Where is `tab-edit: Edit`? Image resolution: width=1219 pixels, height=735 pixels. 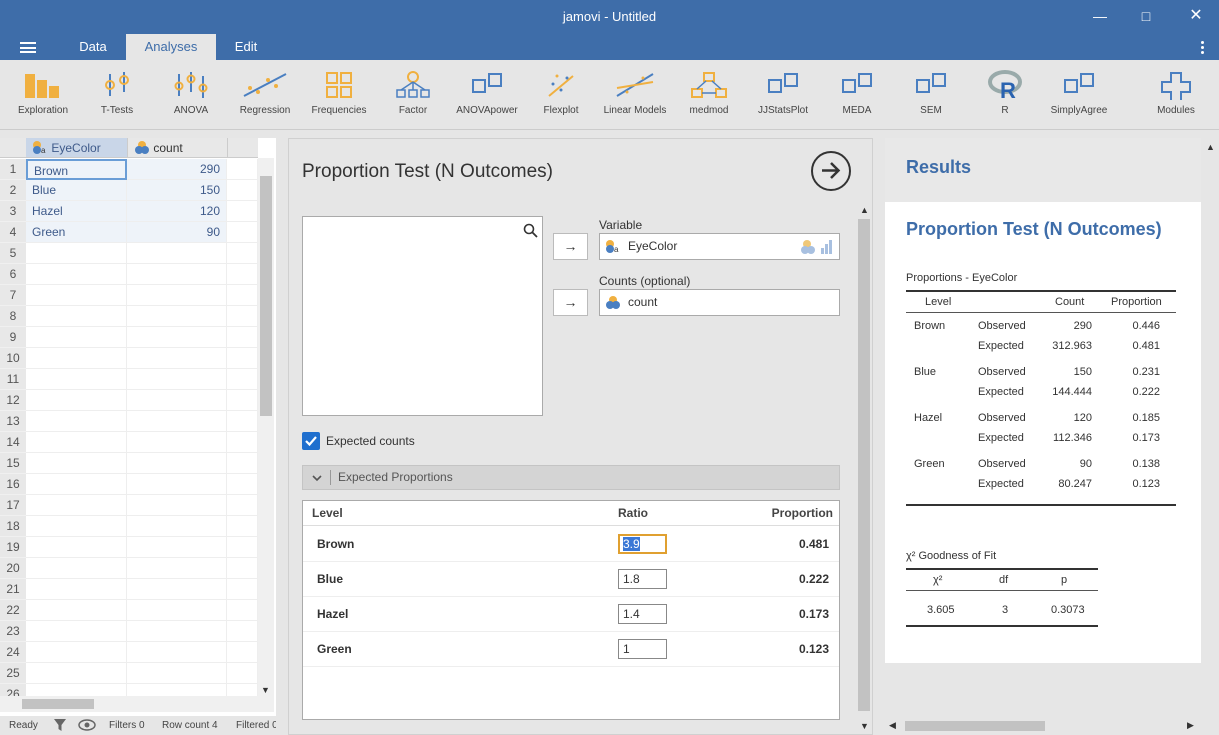
tab-edit: Edit is located at coordinates (246, 47).